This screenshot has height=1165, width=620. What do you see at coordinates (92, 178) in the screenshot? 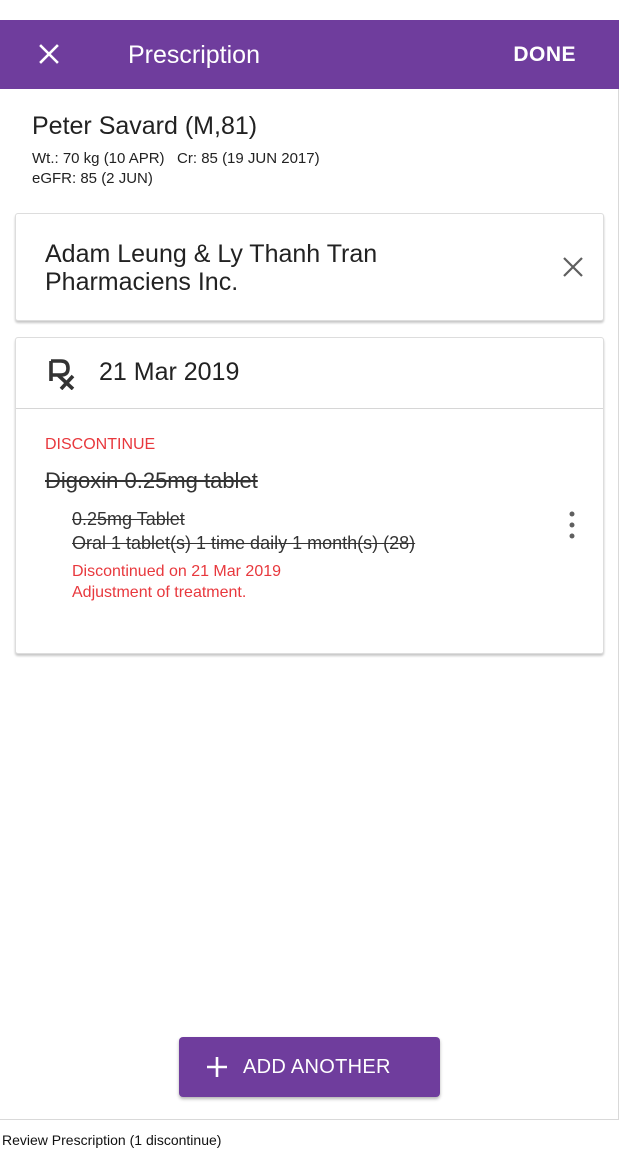
I see `patient-egfr: eGFR: 85 (2 JUN)` at bounding box center [92, 178].